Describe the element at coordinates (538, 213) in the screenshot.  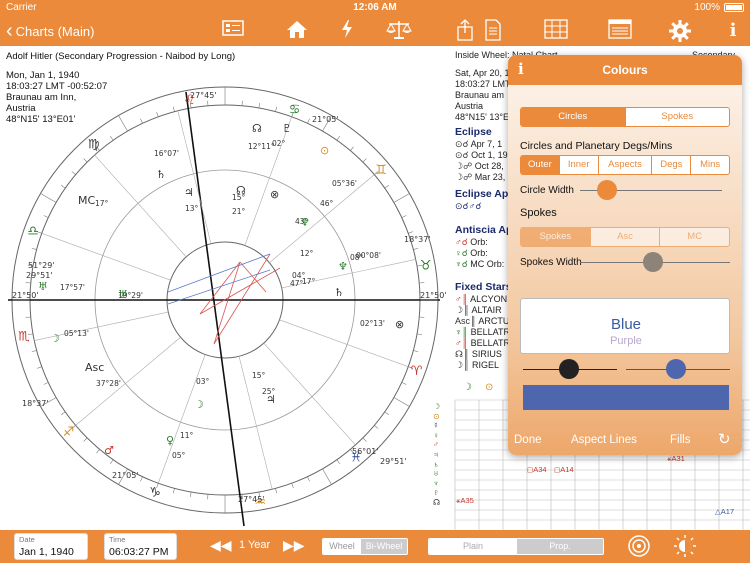
I see `spokes-section-label: Spokes` at that location.